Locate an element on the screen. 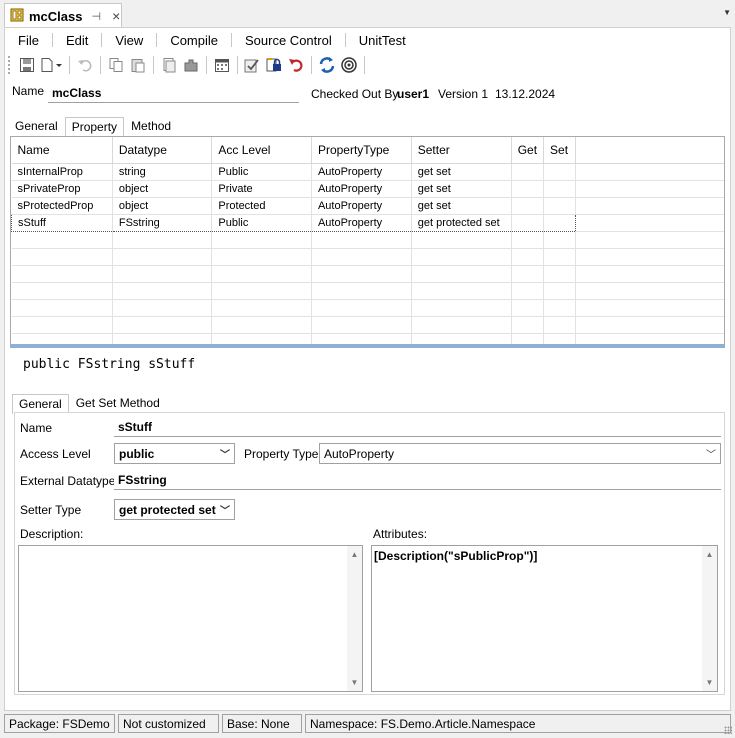  cell-acc-level: Protected is located at coordinates (261, 206).